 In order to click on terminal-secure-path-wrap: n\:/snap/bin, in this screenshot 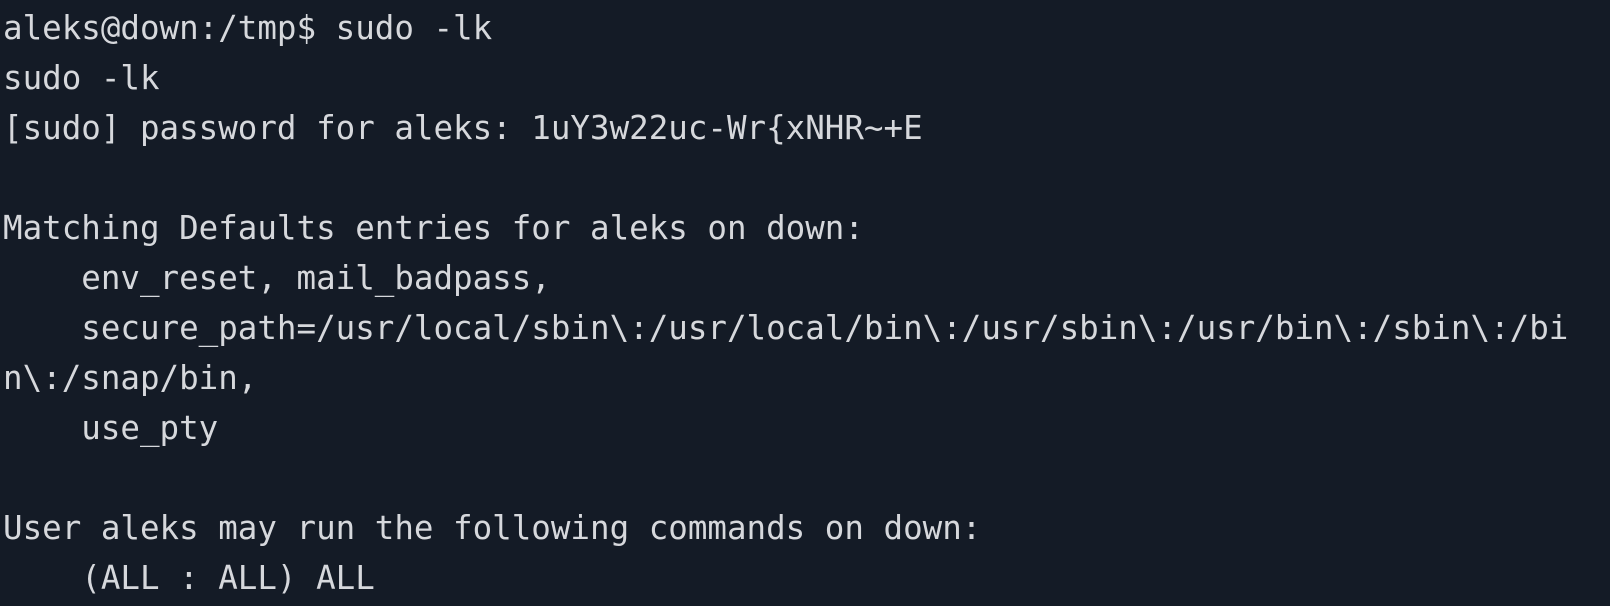, I will do `click(130, 378)`.